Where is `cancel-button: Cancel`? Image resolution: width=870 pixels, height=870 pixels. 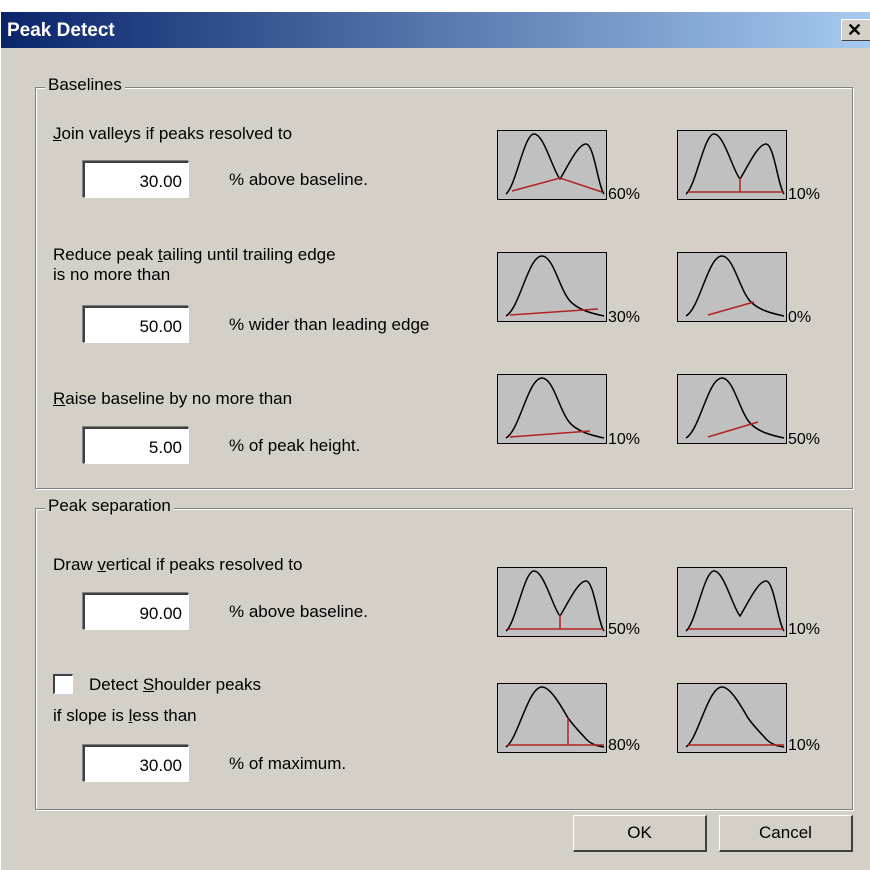 cancel-button: Cancel is located at coordinates (786, 833).